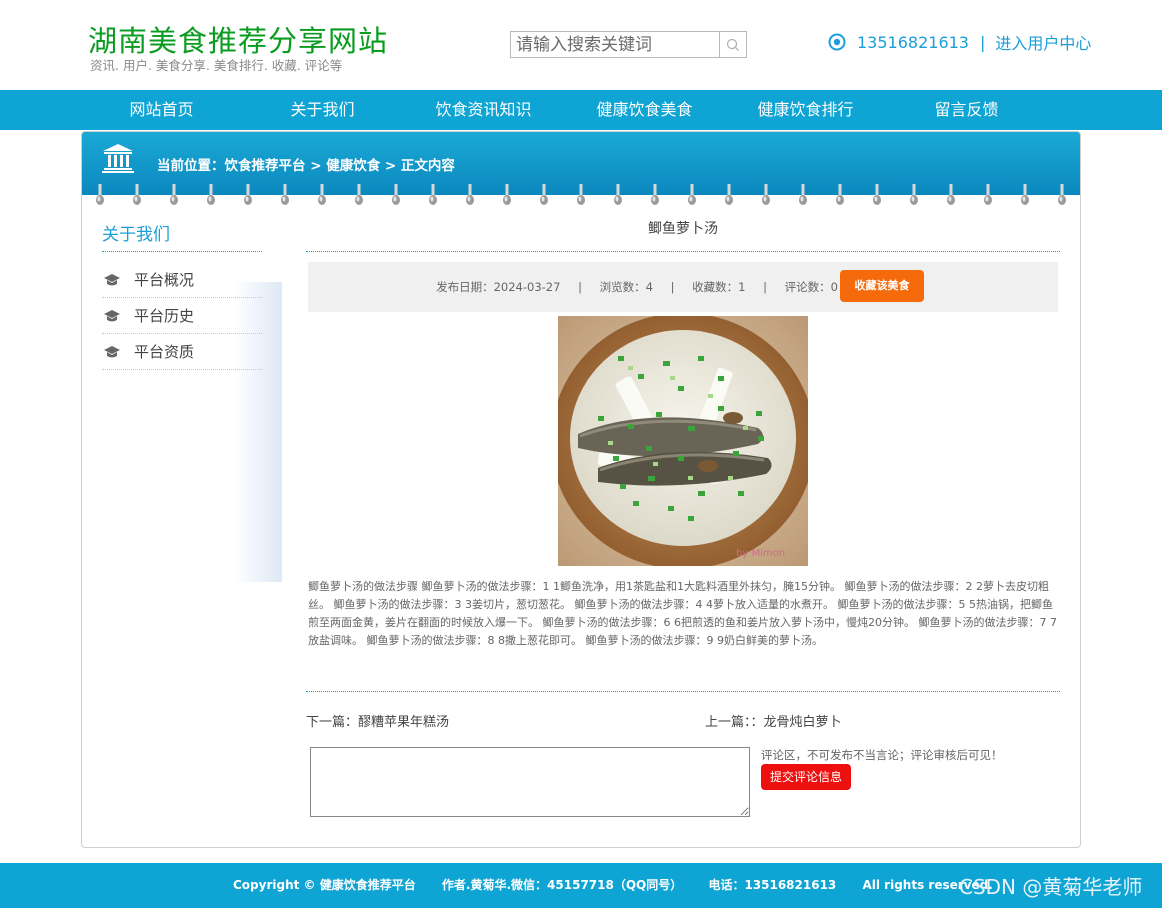 The width and height of the screenshot is (1162, 908). Describe the element at coordinates (719, 287) in the screenshot. I see `favorite-count: 收藏数：1` at that location.